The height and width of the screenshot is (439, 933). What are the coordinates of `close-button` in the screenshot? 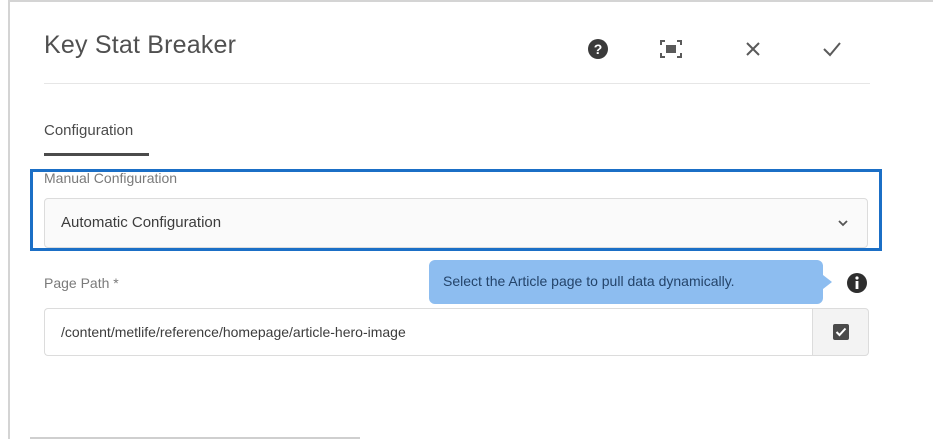 It's located at (753, 49).